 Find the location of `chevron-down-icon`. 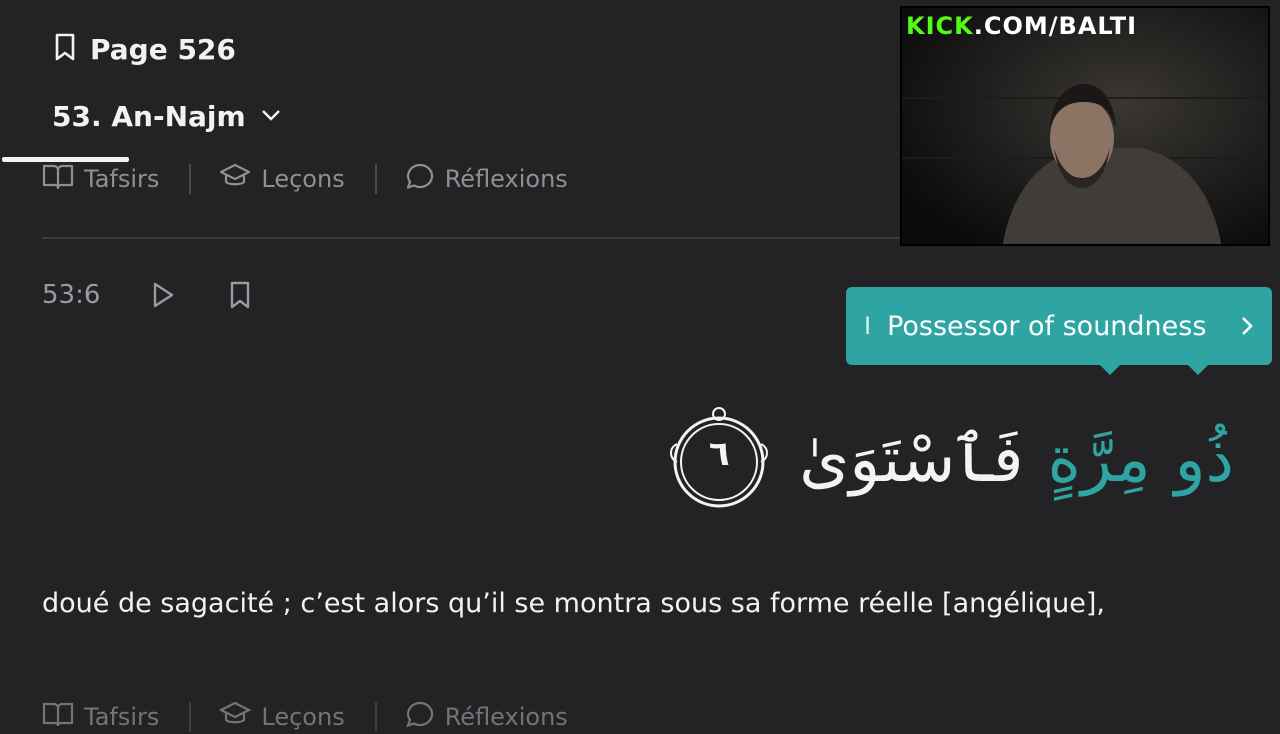

chevron-down-icon is located at coordinates (271, 116).